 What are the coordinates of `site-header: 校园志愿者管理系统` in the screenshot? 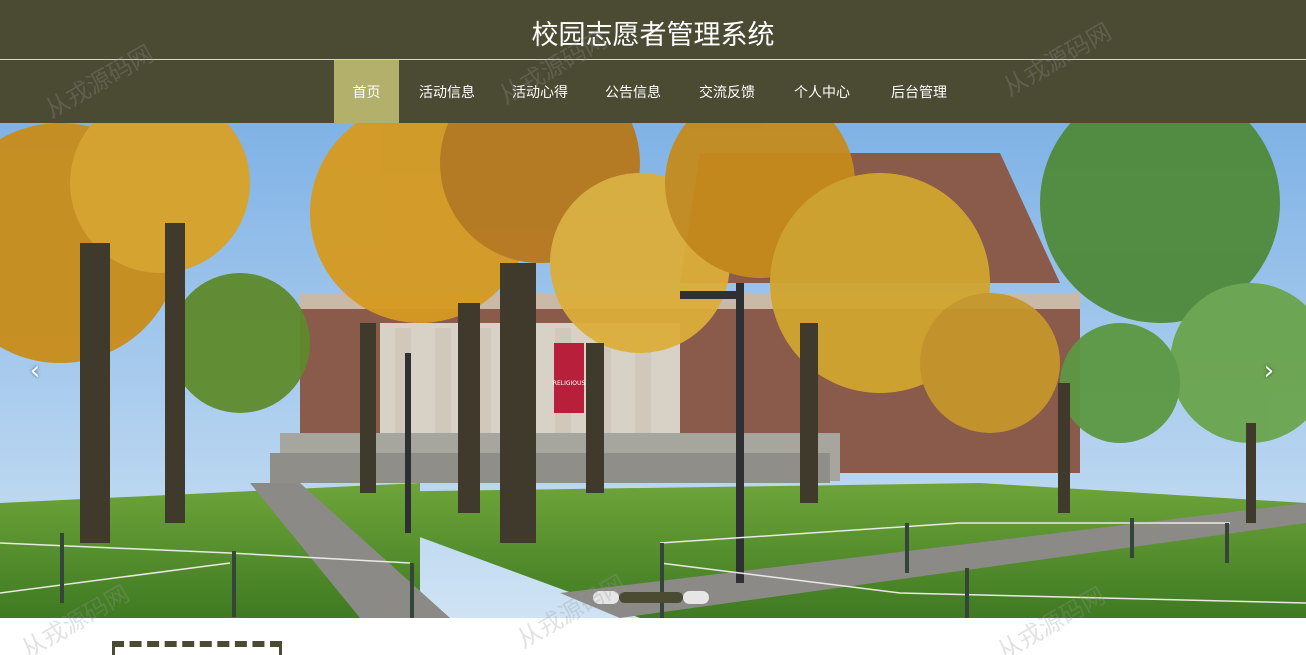 It's located at (653, 30).